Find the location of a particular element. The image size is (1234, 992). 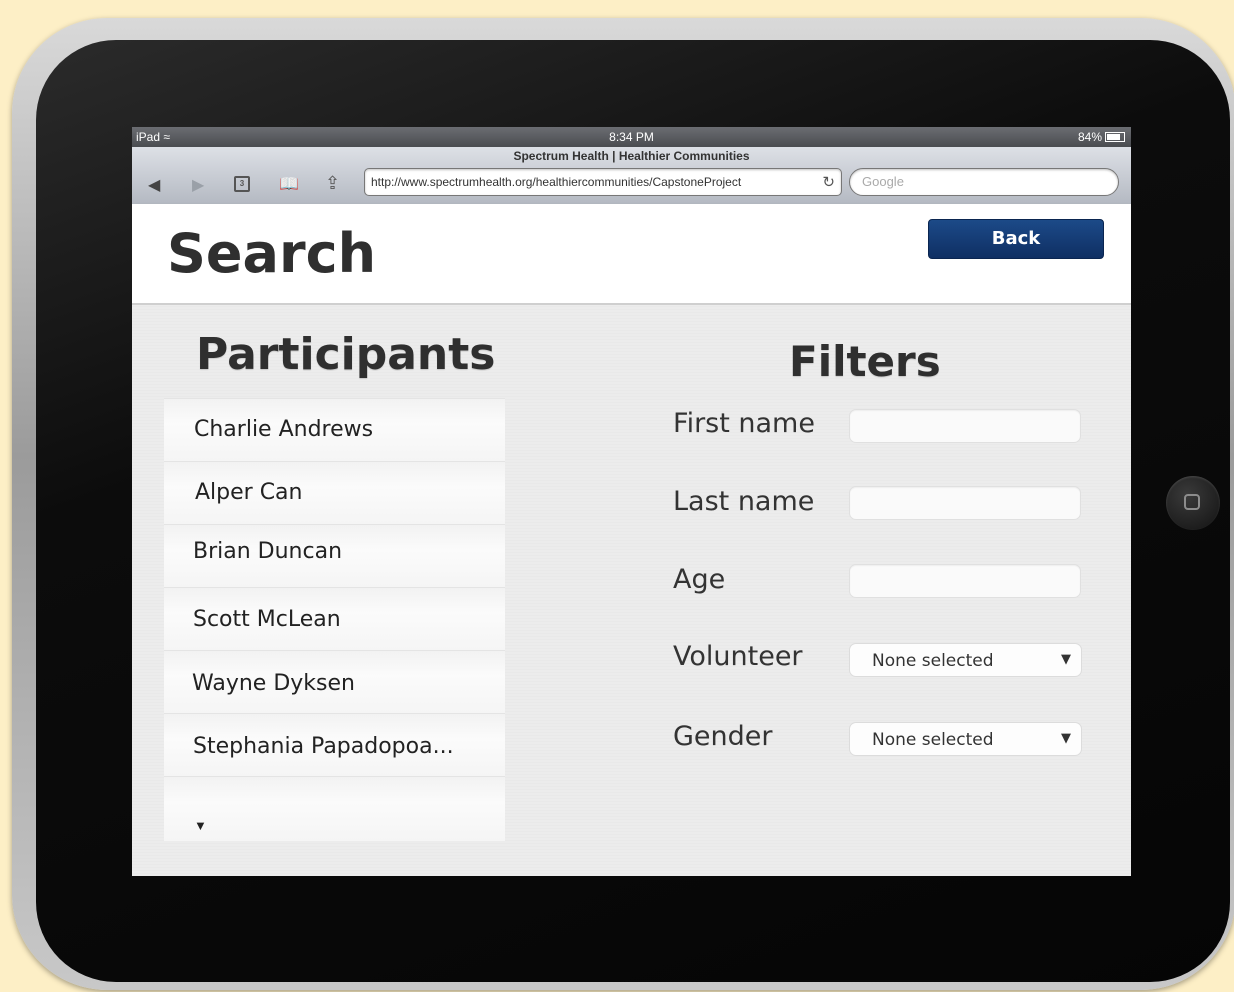

back-arrow-icon: ◀ is located at coordinates (154, 185).